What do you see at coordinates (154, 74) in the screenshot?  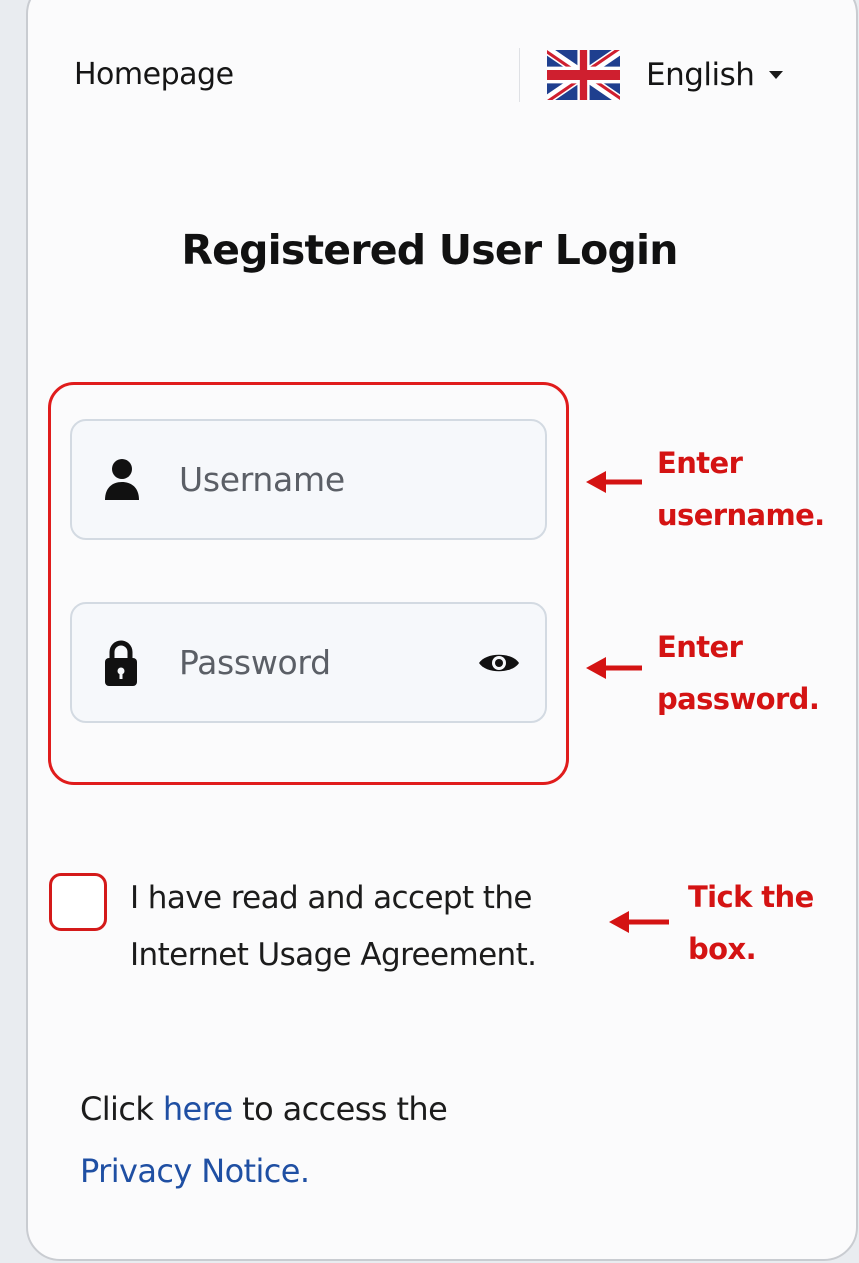 I see `homepage-link: Homepage` at bounding box center [154, 74].